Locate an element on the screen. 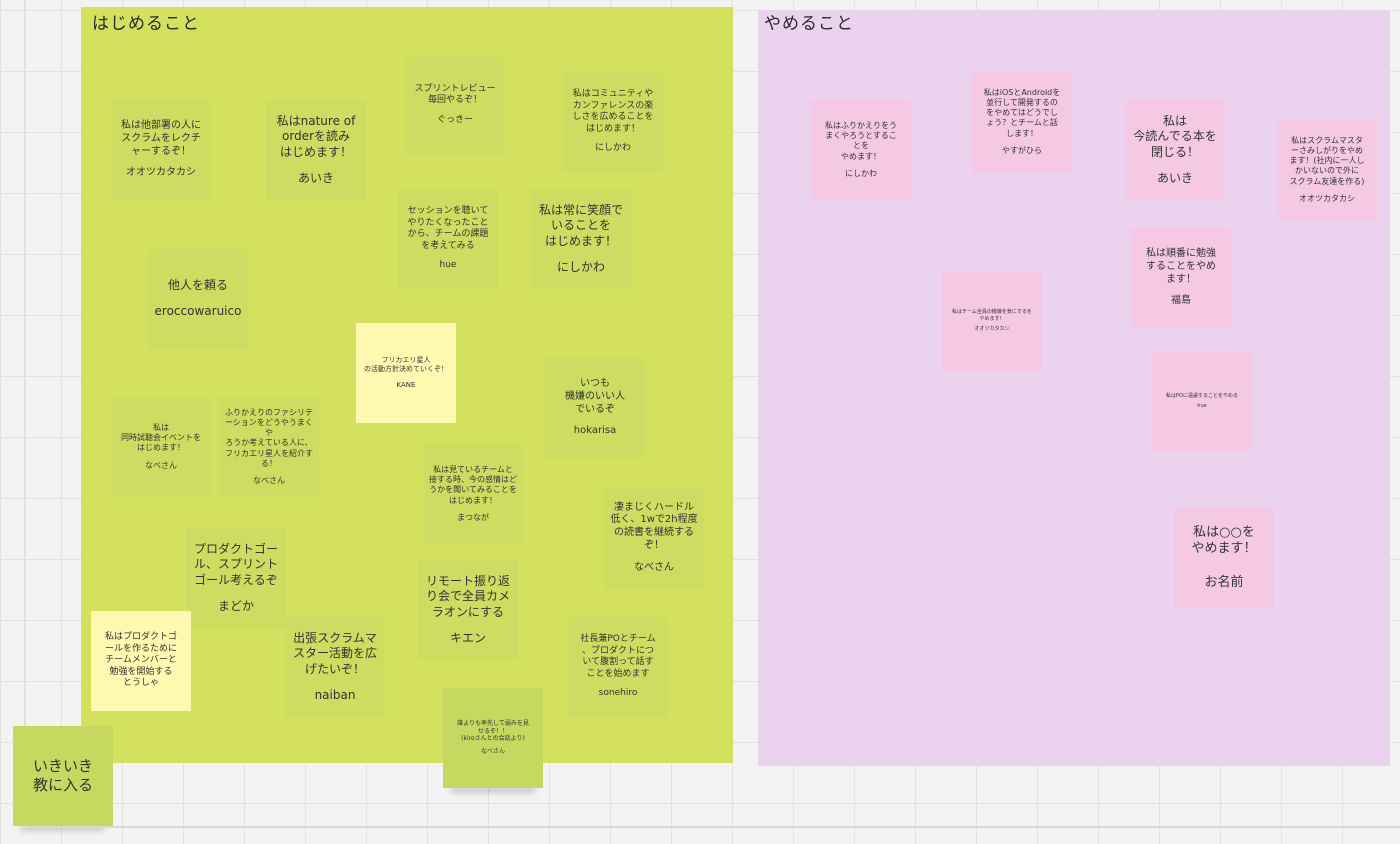 Image resolution: width=1400 pixels, height=844 pixels. sticky-author: ぐっきー is located at coordinates (454, 119).